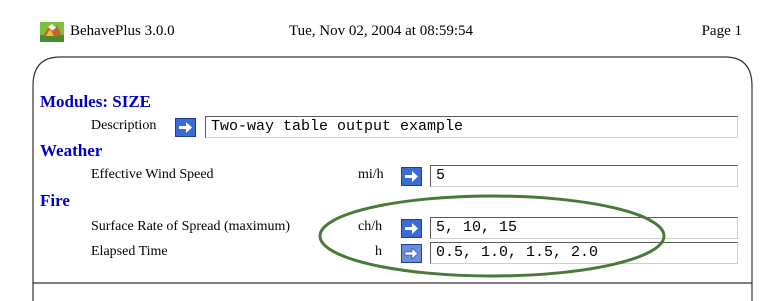 This screenshot has height=301, width=764. I want to click on report-date: Tue, Nov 02, 2004 at 08:59:54, so click(381, 31).